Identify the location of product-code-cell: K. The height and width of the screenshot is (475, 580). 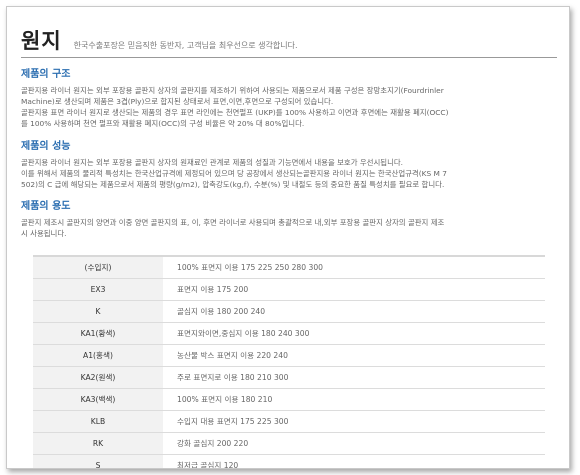
(98, 311).